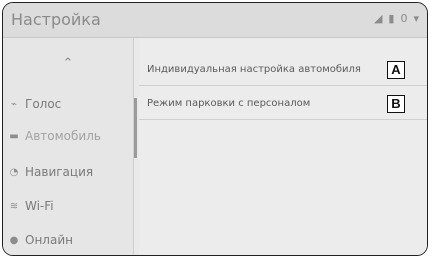  I want to click on status-area: ◢ ▮ 0 ▾, so click(396, 19).